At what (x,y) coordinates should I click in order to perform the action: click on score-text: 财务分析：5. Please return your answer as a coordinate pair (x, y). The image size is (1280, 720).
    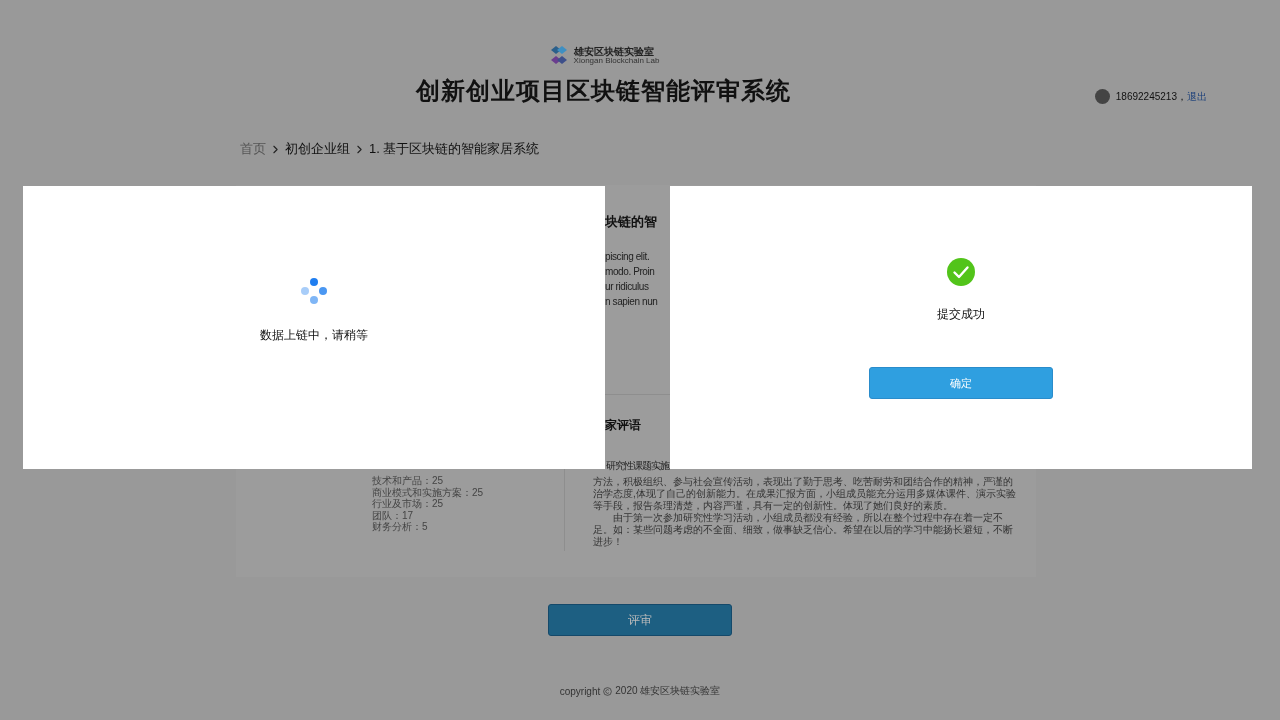
    Looking at the image, I should click on (400, 527).